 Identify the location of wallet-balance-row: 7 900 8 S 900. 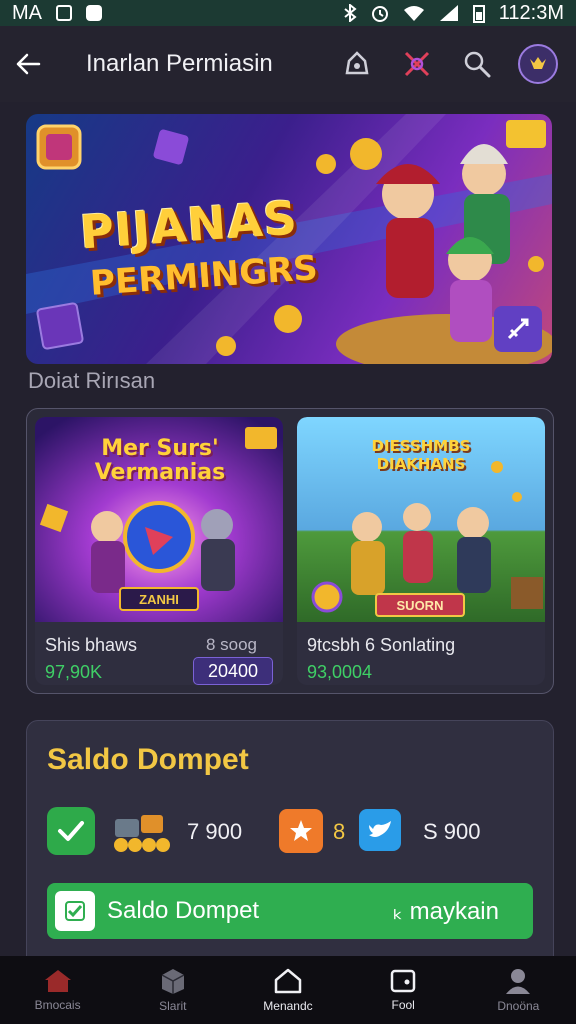
(292, 832).